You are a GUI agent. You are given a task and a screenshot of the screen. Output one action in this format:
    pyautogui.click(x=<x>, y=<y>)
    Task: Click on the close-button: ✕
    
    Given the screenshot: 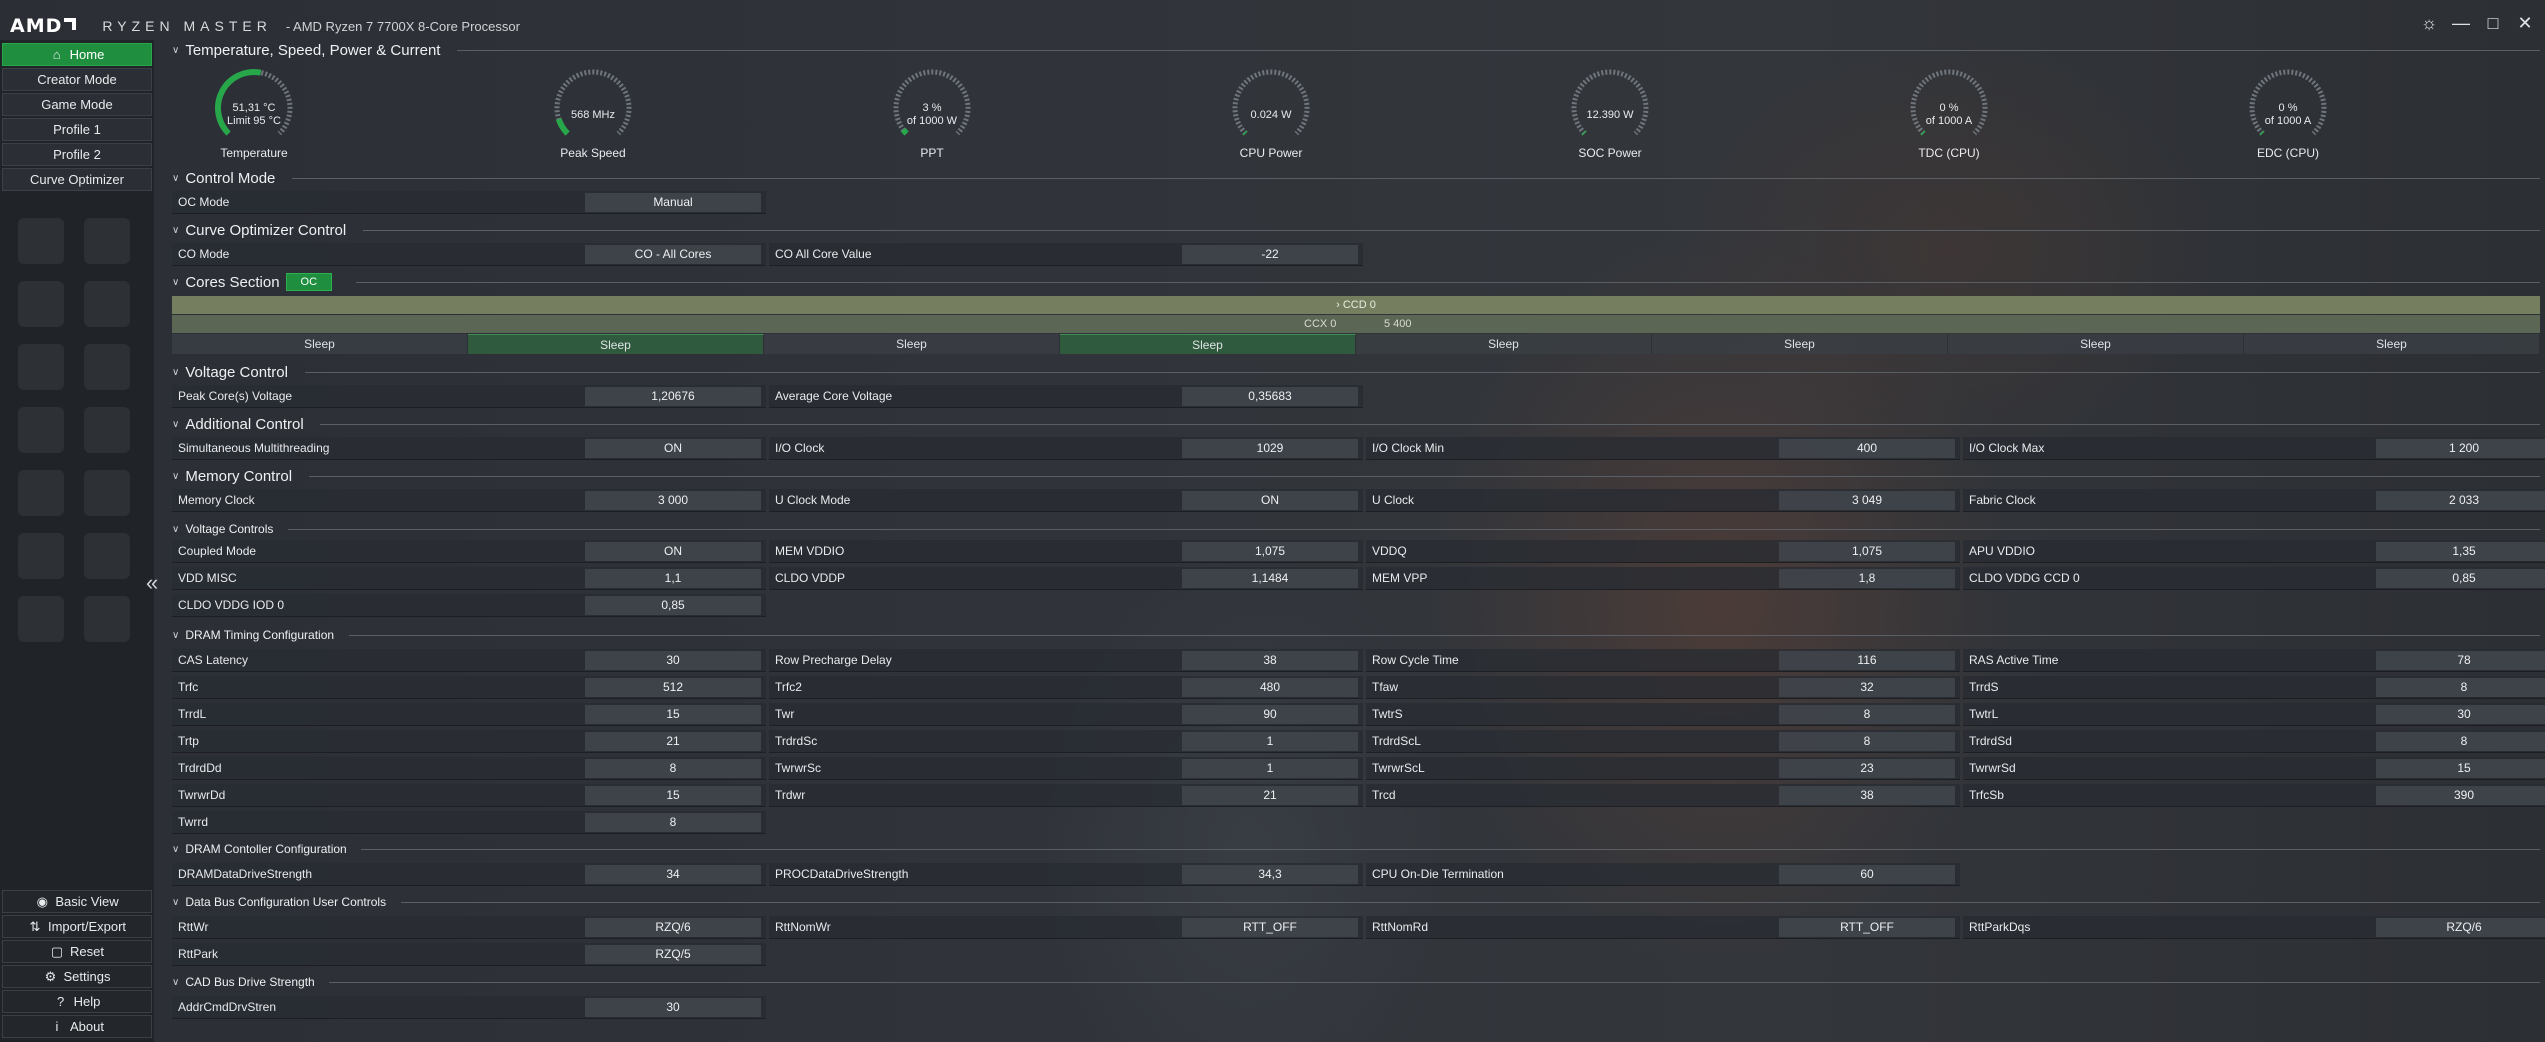 What is the action you would take?
    pyautogui.click(x=2525, y=23)
    